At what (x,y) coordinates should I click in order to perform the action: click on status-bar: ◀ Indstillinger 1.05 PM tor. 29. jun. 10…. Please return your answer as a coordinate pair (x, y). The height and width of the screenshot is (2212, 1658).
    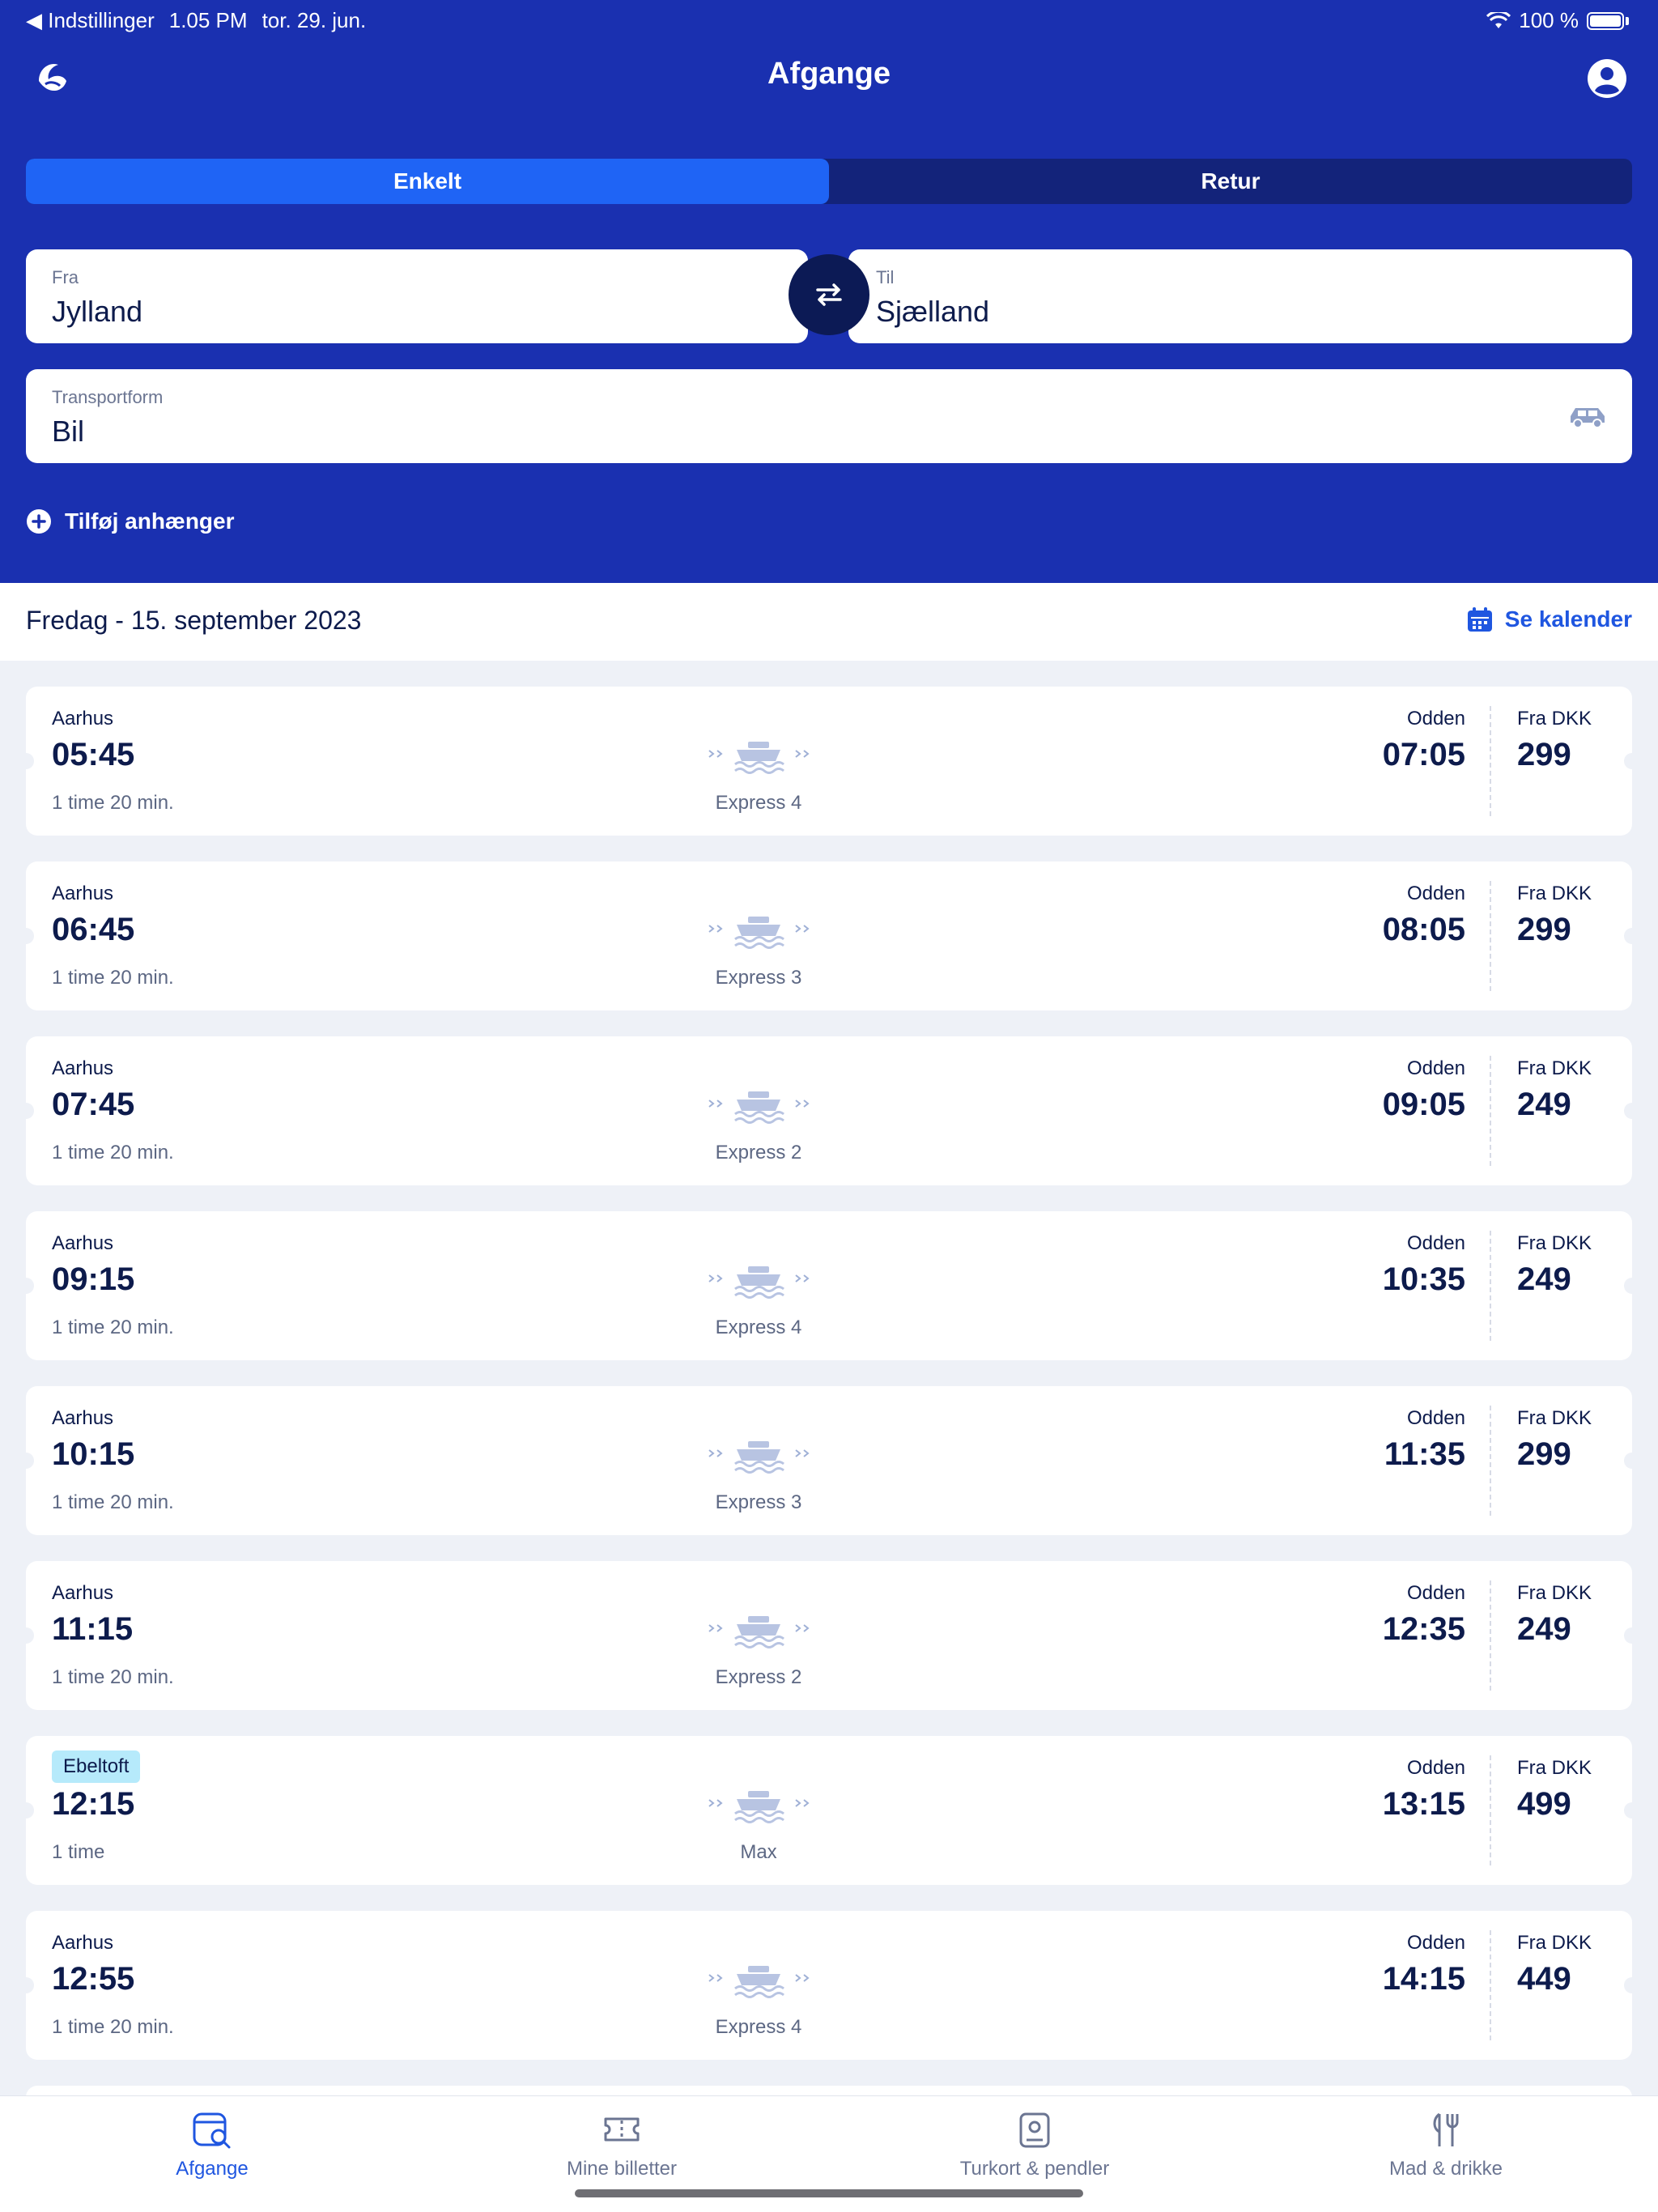
    Looking at the image, I should click on (829, 19).